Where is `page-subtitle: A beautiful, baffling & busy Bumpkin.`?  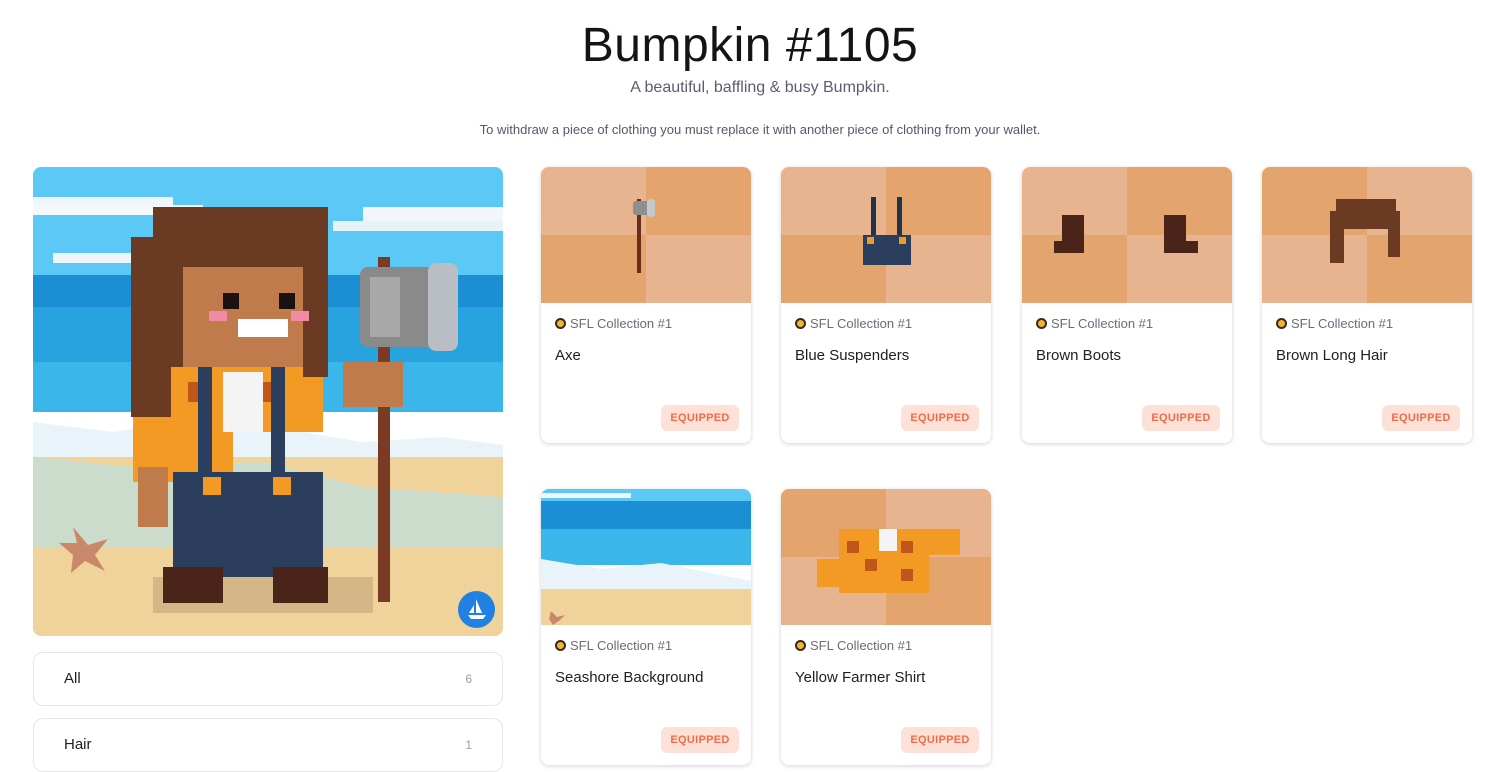
page-subtitle: A beautiful, baffling & busy Bumpkin. is located at coordinates (760, 87).